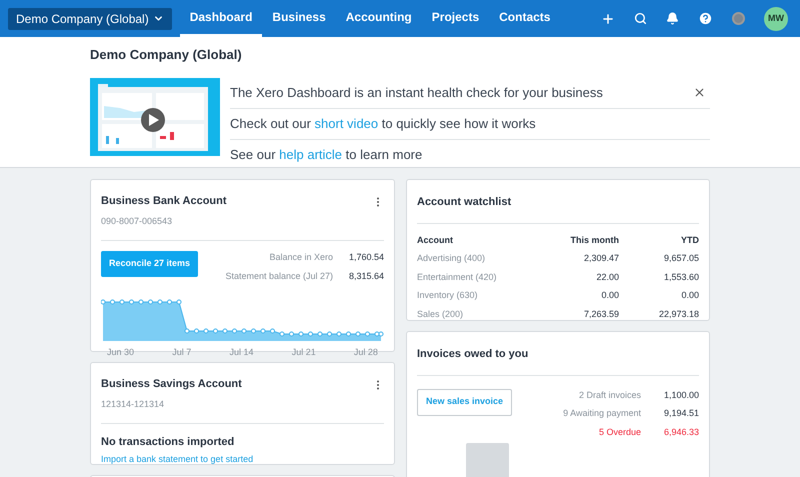 The height and width of the screenshot is (477, 800). What do you see at coordinates (149, 264) in the screenshot?
I see `reconcile-button: Reconcile 27 items` at bounding box center [149, 264].